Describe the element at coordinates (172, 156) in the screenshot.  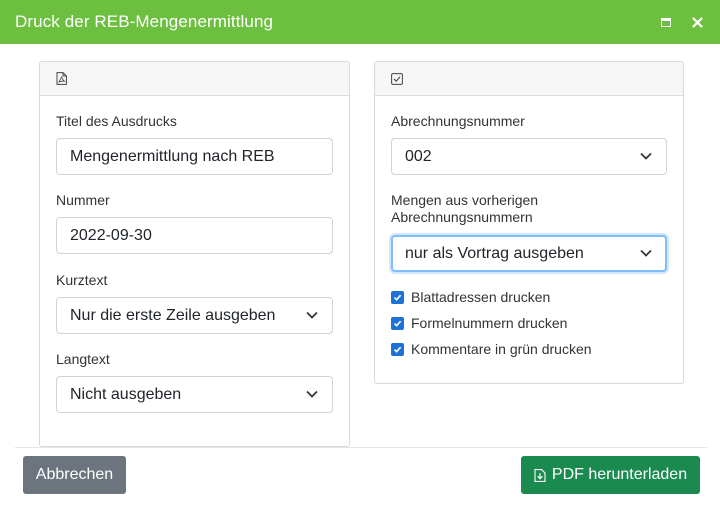
I see `titel-input-value: Mengenermittlung nach REB` at that location.